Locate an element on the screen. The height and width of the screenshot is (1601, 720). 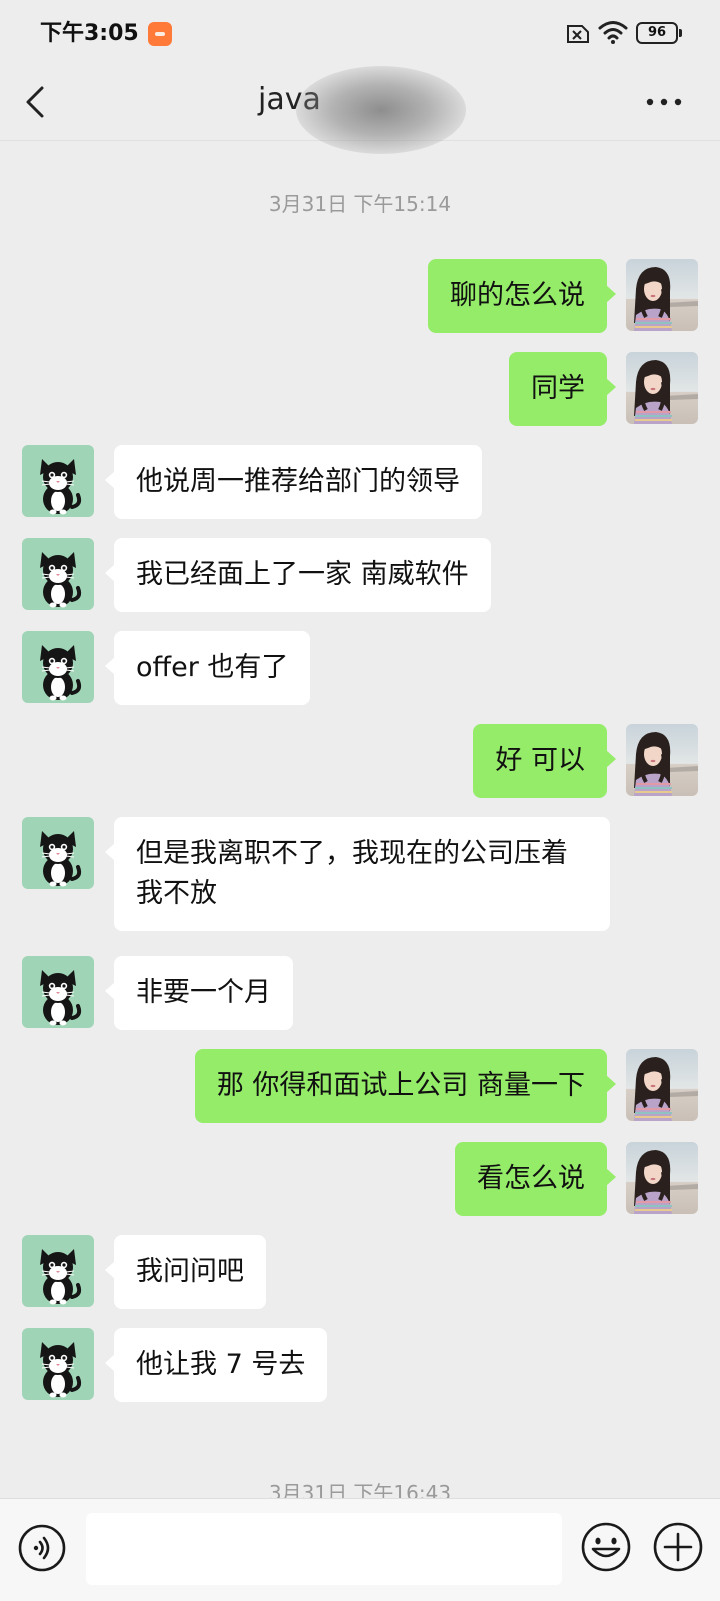
plus-icon is located at coordinates (678, 1547).